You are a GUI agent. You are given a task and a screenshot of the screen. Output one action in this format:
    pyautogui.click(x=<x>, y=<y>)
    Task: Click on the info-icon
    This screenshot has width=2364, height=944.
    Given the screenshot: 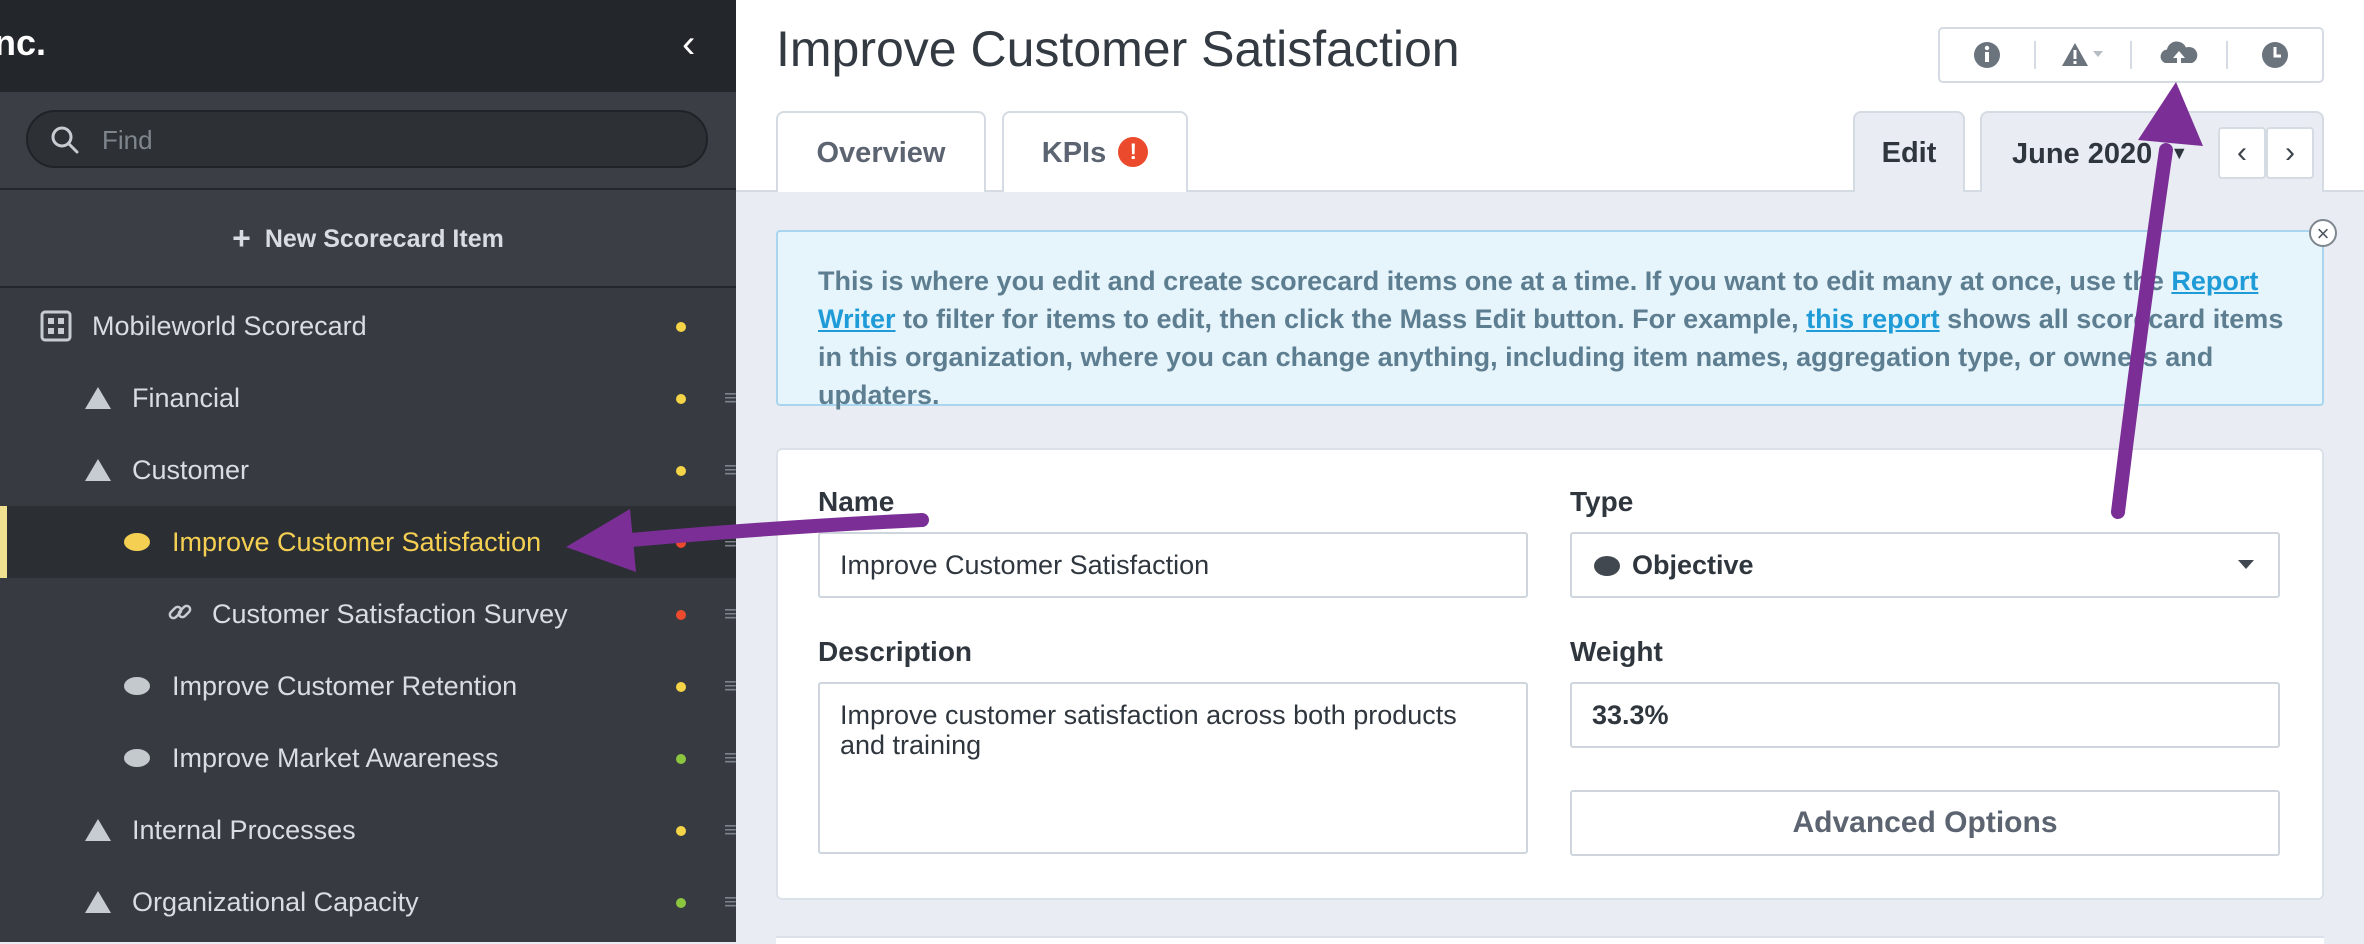 What is the action you would take?
    pyautogui.click(x=1987, y=55)
    